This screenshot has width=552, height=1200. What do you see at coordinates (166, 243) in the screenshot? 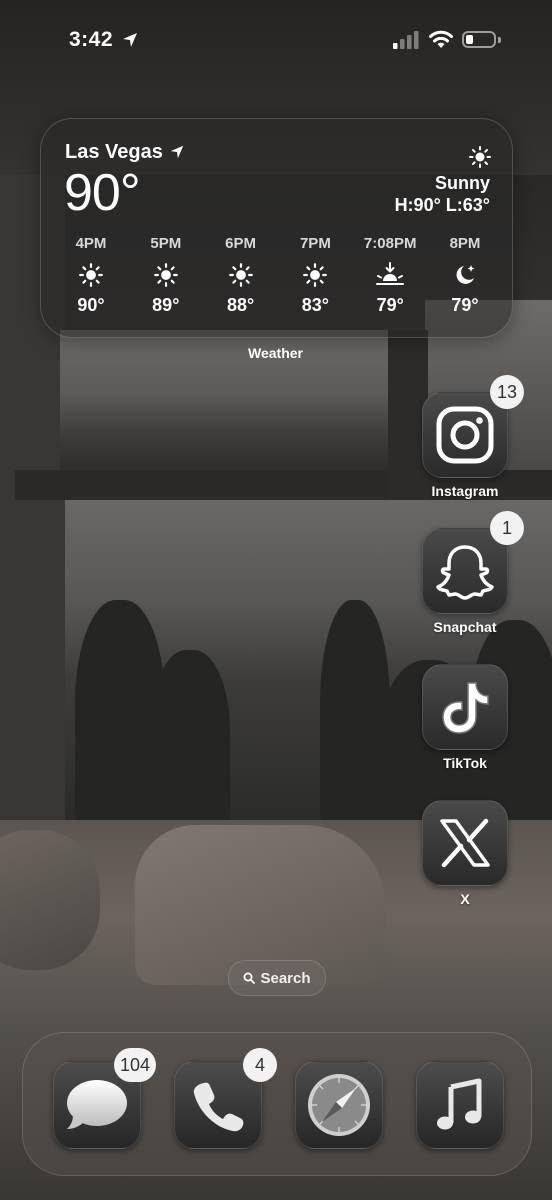
I see `hour-time: 5PM` at bounding box center [166, 243].